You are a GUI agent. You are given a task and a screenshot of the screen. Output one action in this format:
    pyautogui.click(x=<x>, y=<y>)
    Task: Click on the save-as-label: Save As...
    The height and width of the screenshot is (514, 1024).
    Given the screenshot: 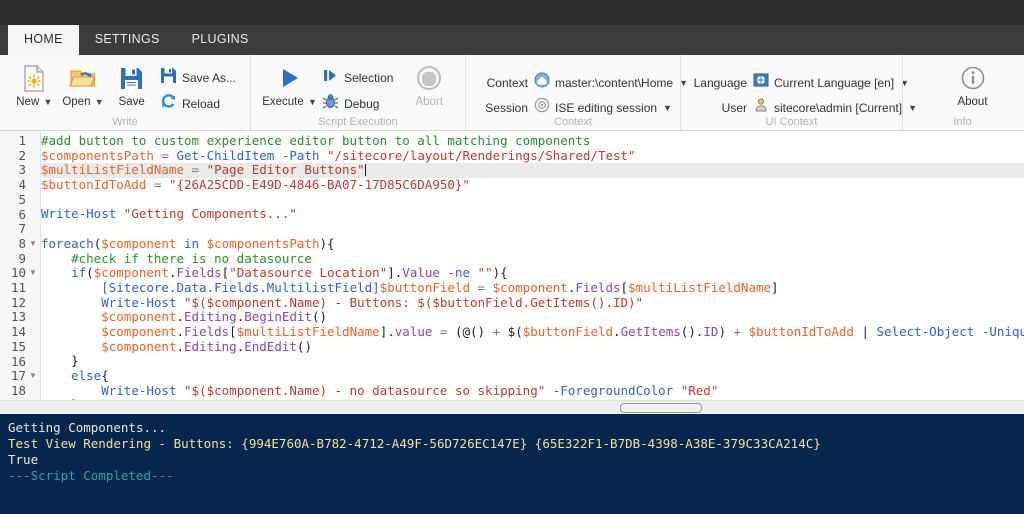 What is the action you would take?
    pyautogui.click(x=208, y=78)
    